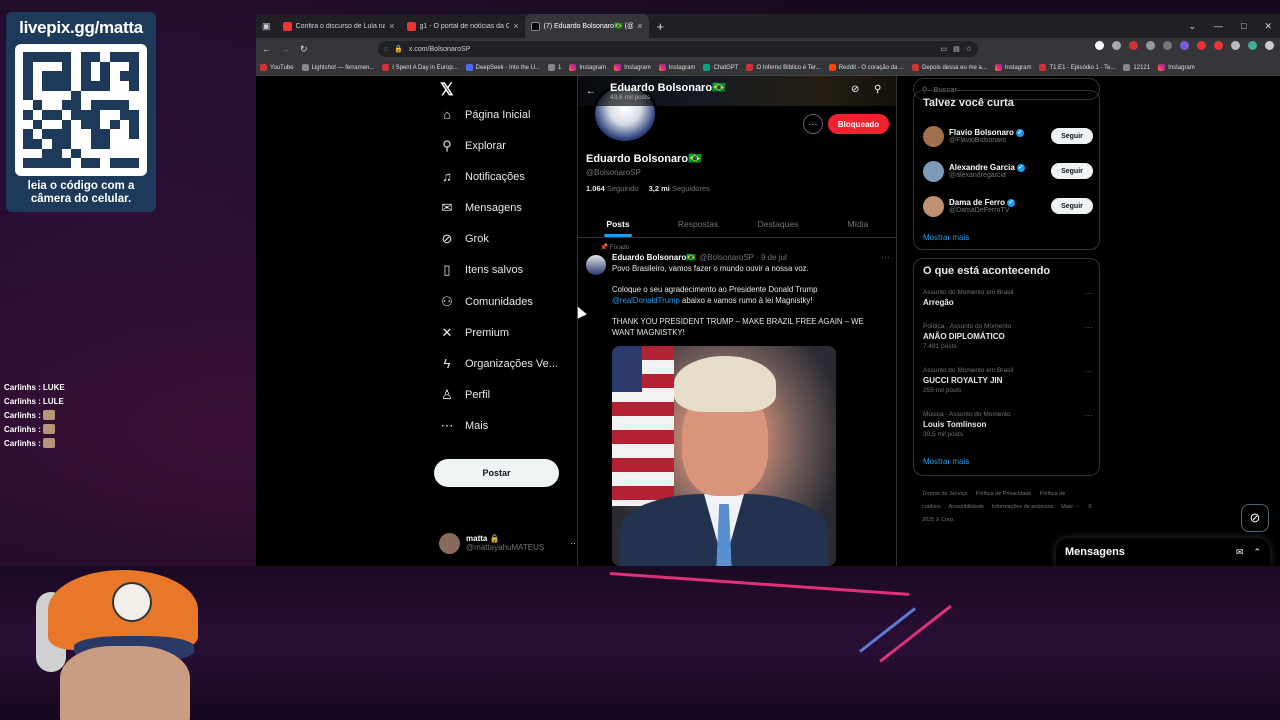 Image resolution: width=1280 pixels, height=720 pixels. Describe the element at coordinates (277, 67) in the screenshot. I see `bookmark-item: YouTube` at that location.